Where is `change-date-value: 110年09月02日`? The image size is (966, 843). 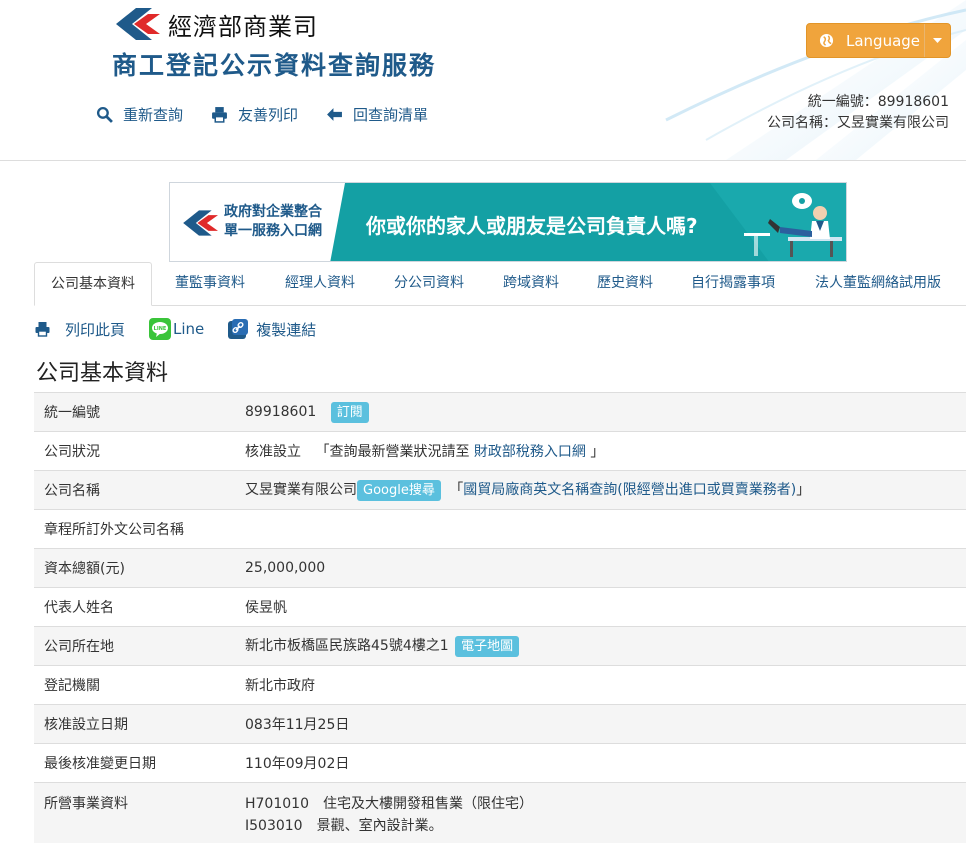
change-date-value: 110年09月02日 is located at coordinates (600, 763).